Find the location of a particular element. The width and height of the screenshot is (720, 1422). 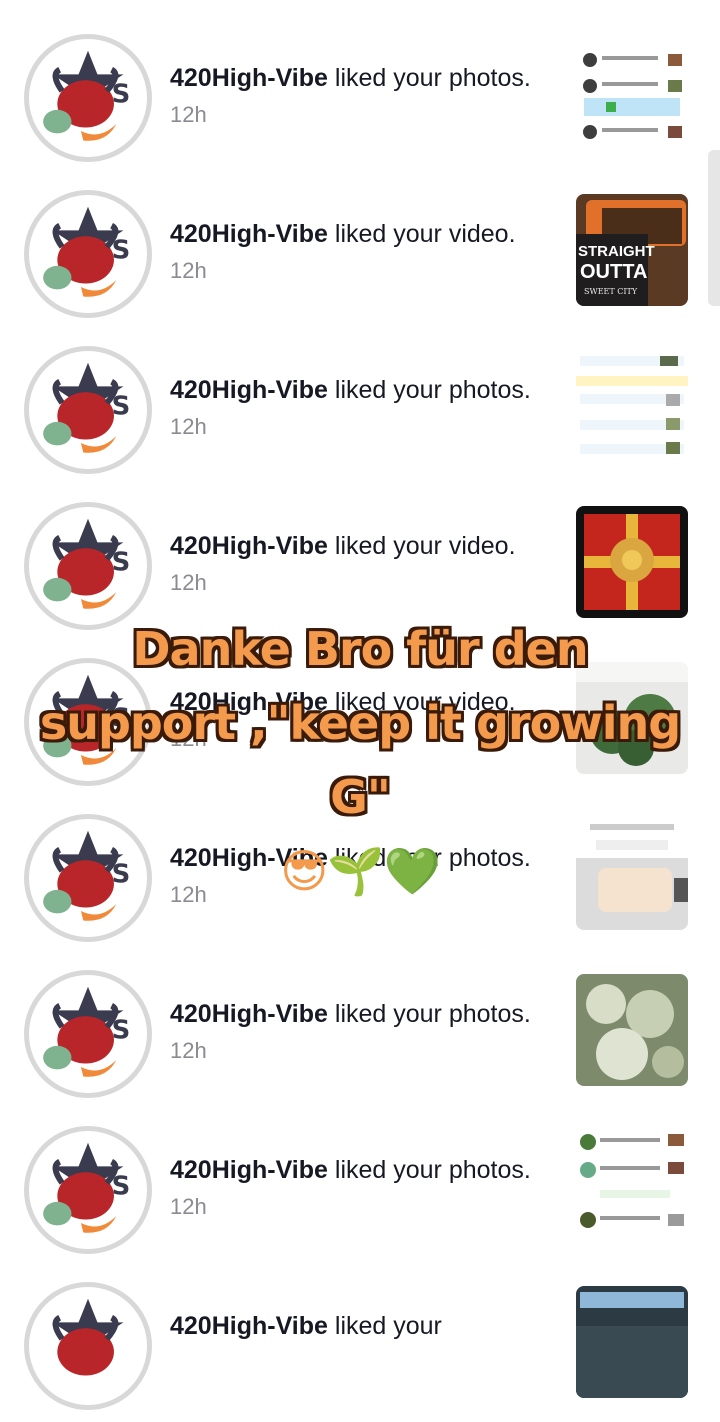

caption-line-3: G" 😎🌱💚 is located at coordinates (360, 834).